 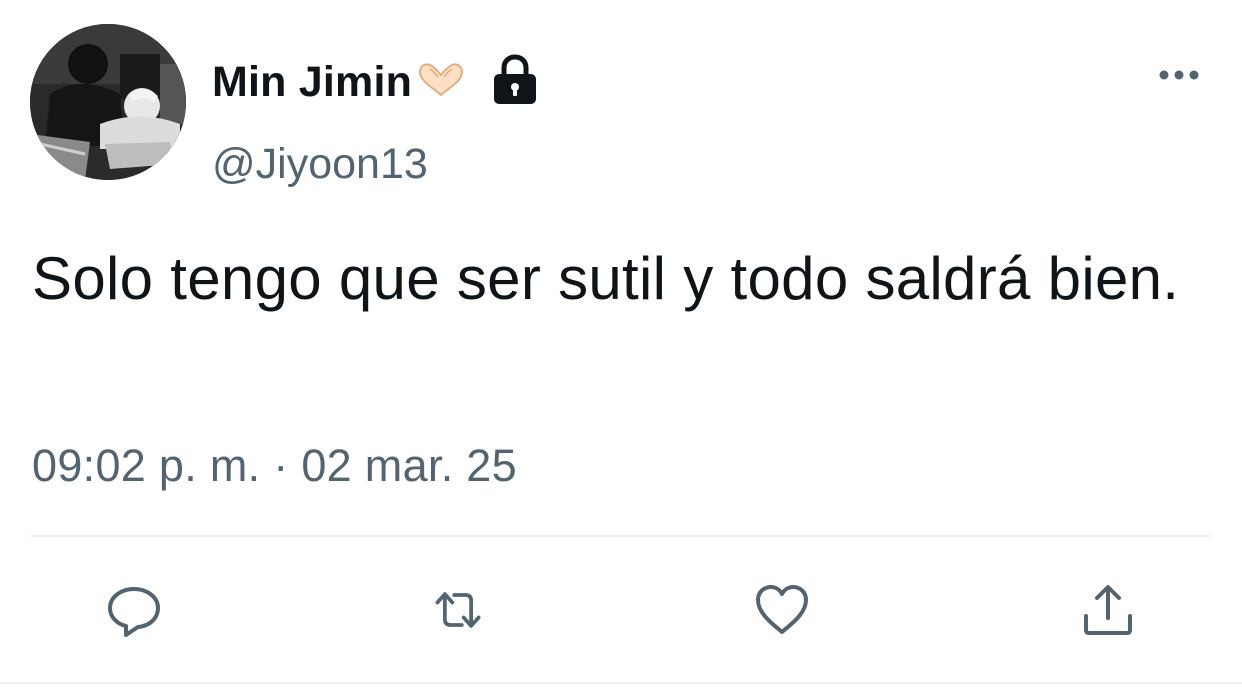 I want to click on reply-icon, so click(x=134, y=612).